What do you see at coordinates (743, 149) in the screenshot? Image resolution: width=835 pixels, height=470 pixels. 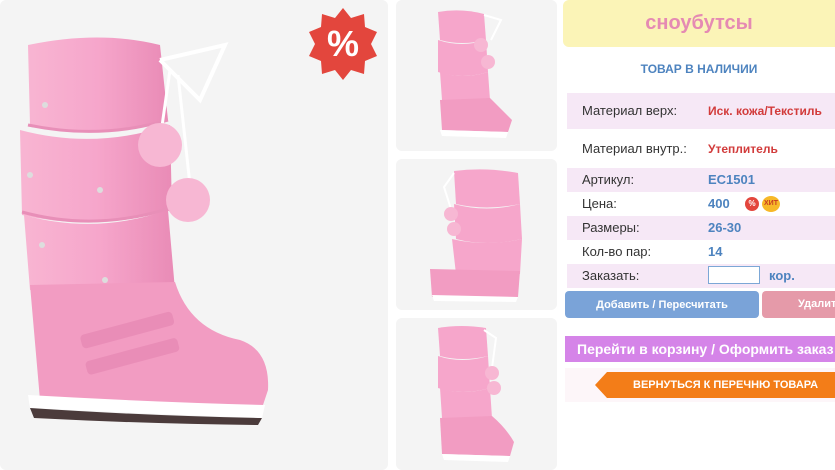 I see `spec-value: Утеплитель` at bounding box center [743, 149].